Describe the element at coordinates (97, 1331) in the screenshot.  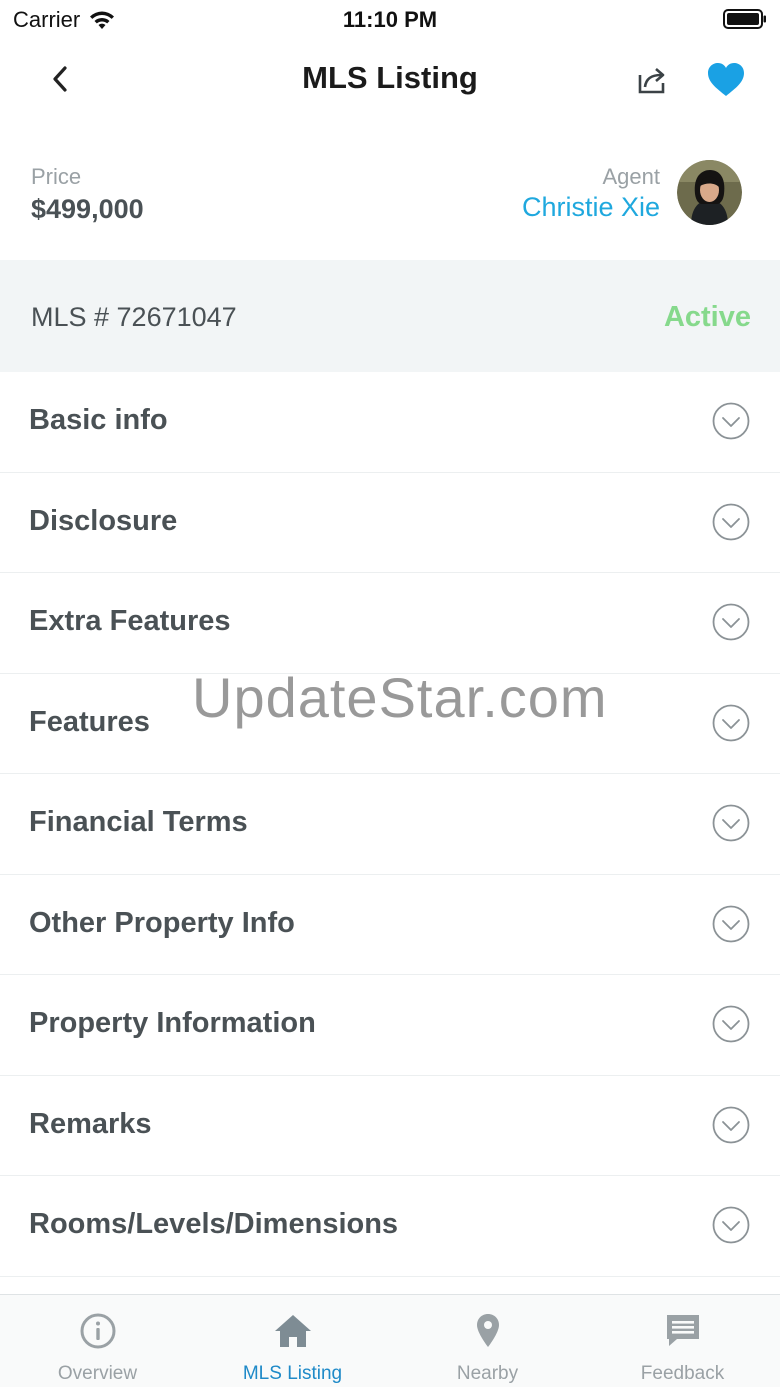
I see `info-icon` at that location.